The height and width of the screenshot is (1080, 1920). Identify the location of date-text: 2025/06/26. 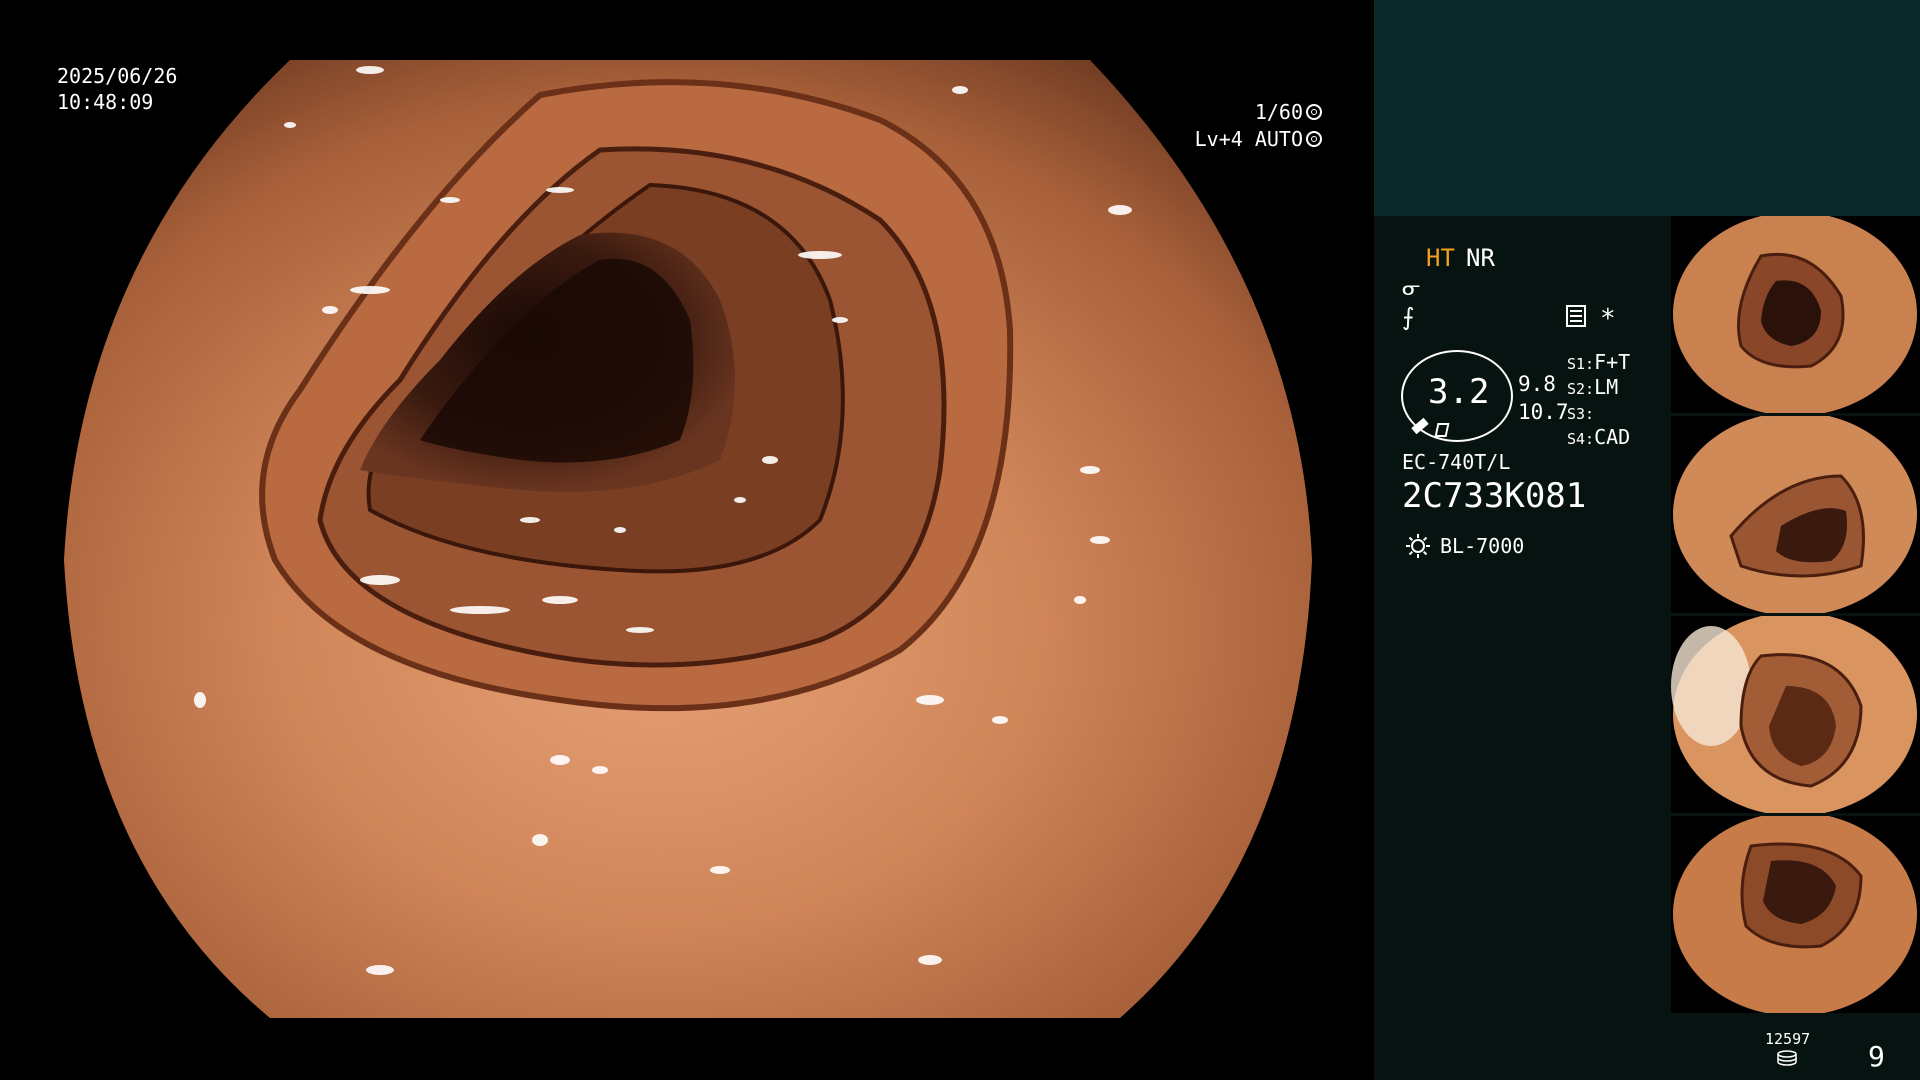
(117, 76).